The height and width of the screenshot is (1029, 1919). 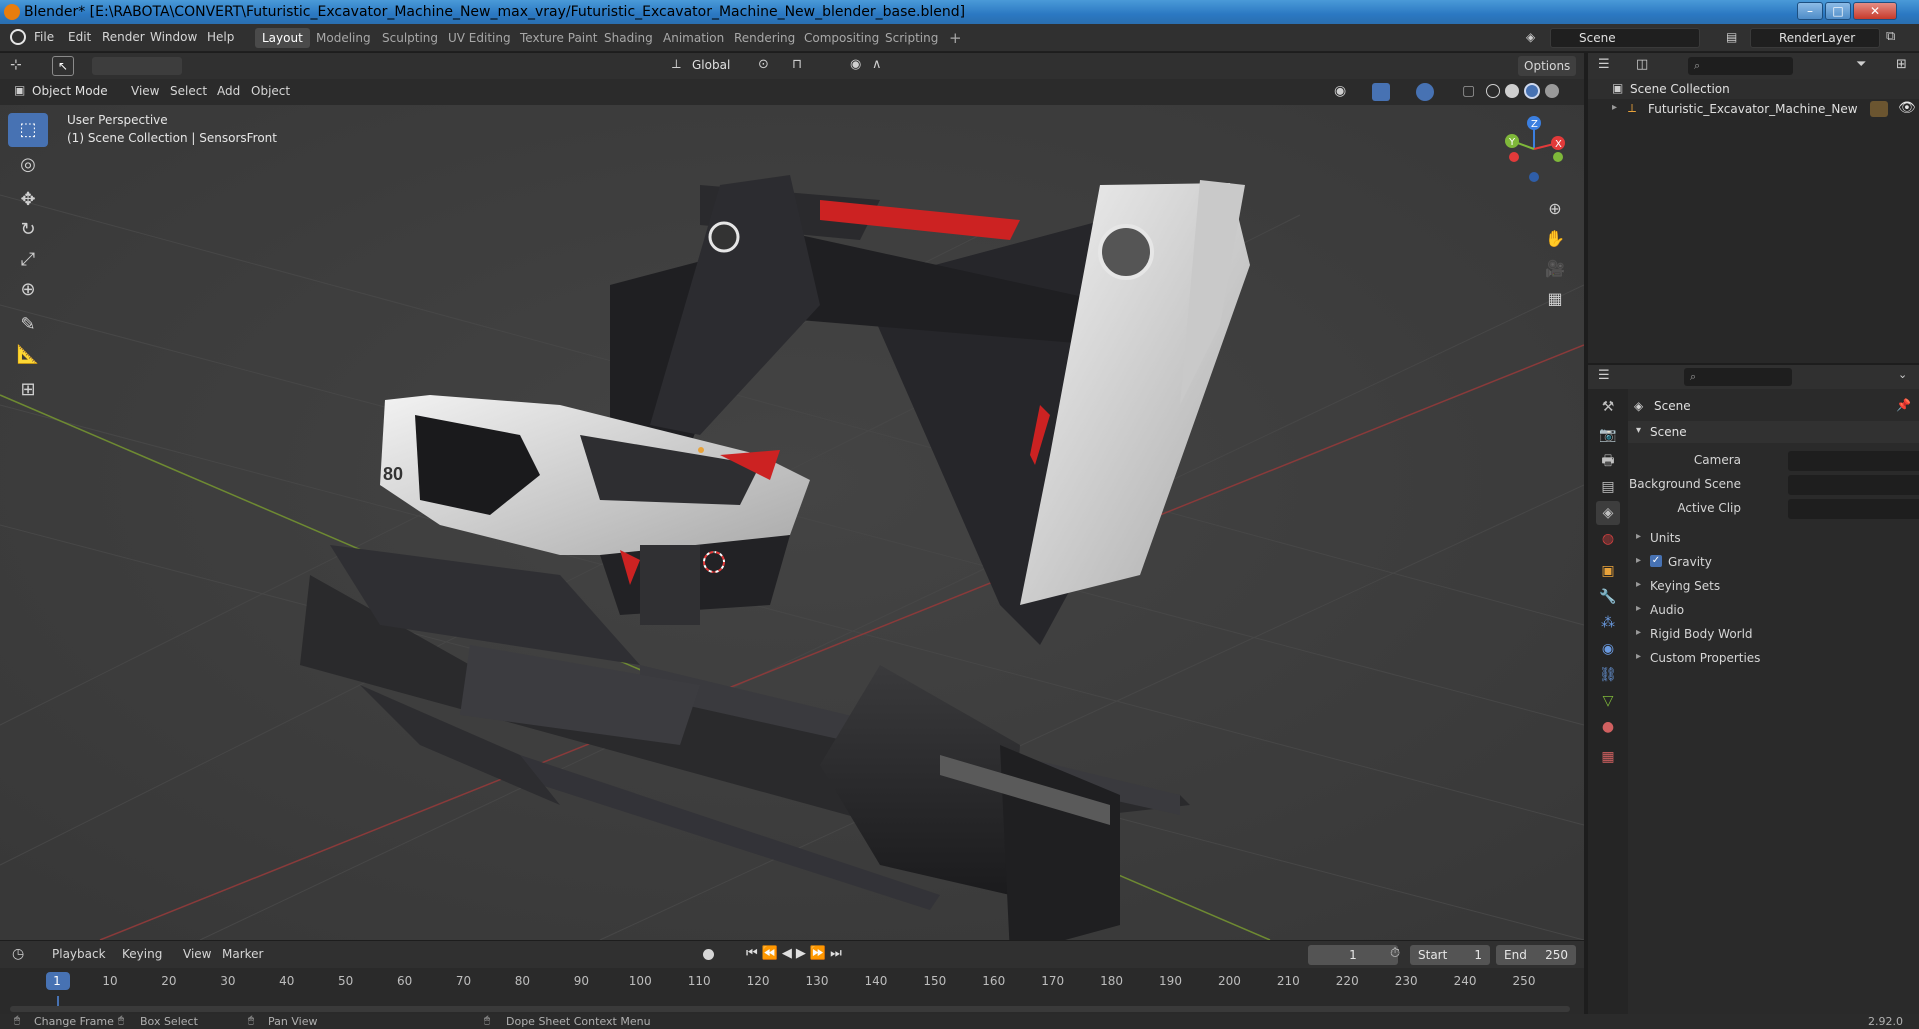 I want to click on transform-tool-icon: ⊕, so click(x=28, y=290).